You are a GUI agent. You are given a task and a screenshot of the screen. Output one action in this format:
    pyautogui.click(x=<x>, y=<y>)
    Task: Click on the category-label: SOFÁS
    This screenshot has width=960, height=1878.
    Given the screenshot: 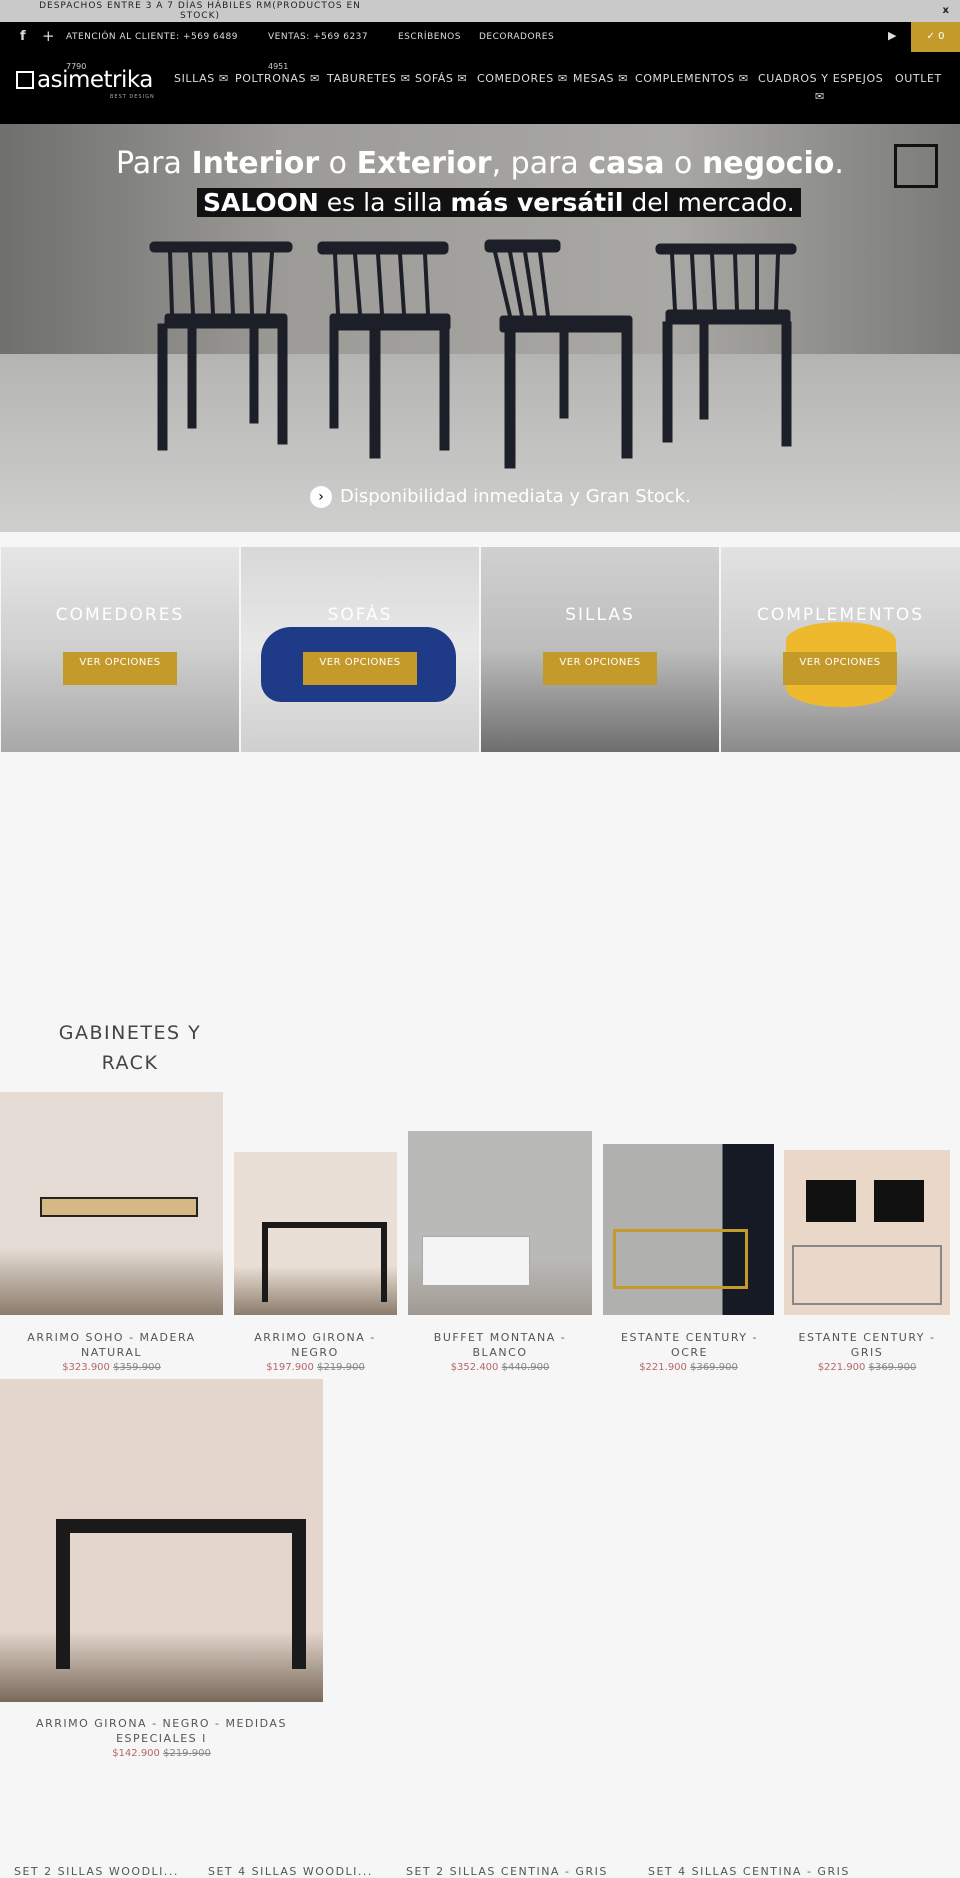 What is the action you would take?
    pyautogui.click(x=360, y=615)
    